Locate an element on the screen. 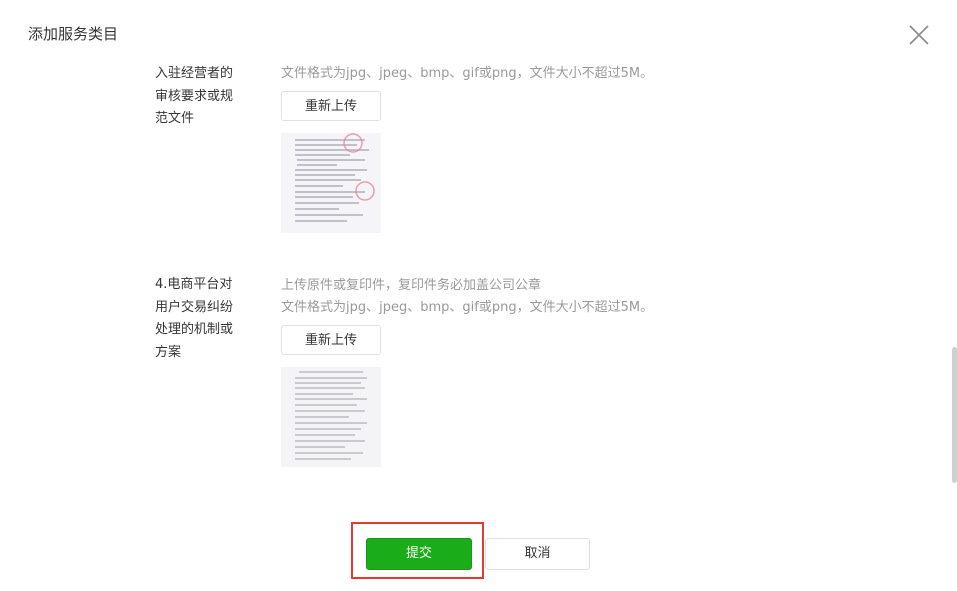 The width and height of the screenshot is (957, 591). section-1-label: 入驻经营者的 审核要求或规 范文件 is located at coordinates (205, 97).